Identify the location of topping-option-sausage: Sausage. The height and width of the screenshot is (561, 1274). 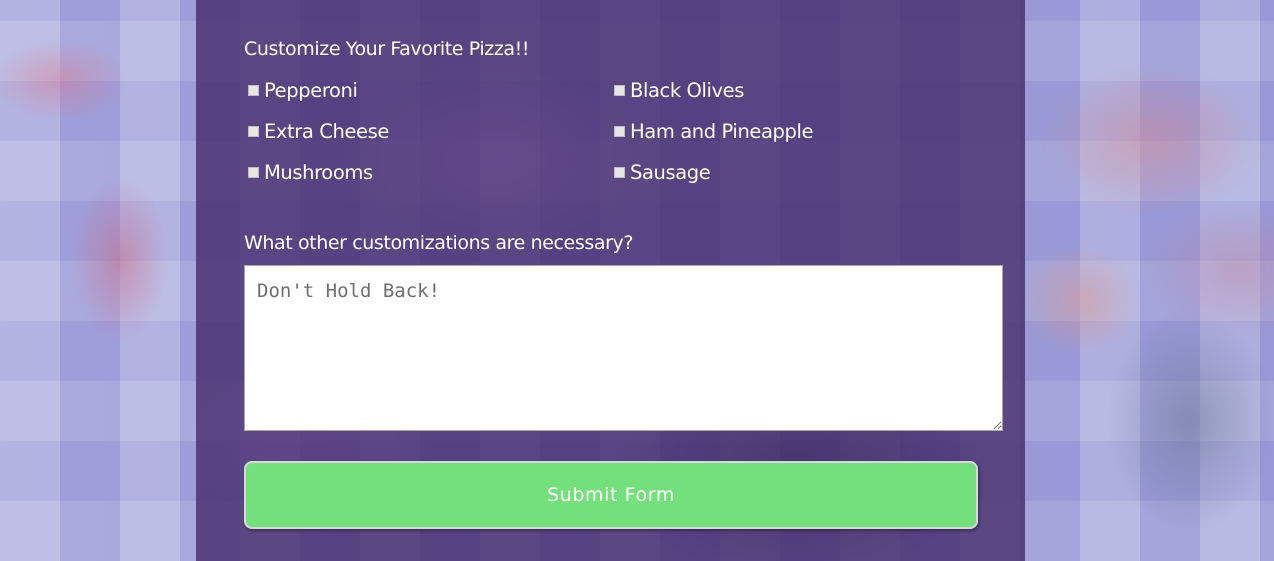
(662, 172).